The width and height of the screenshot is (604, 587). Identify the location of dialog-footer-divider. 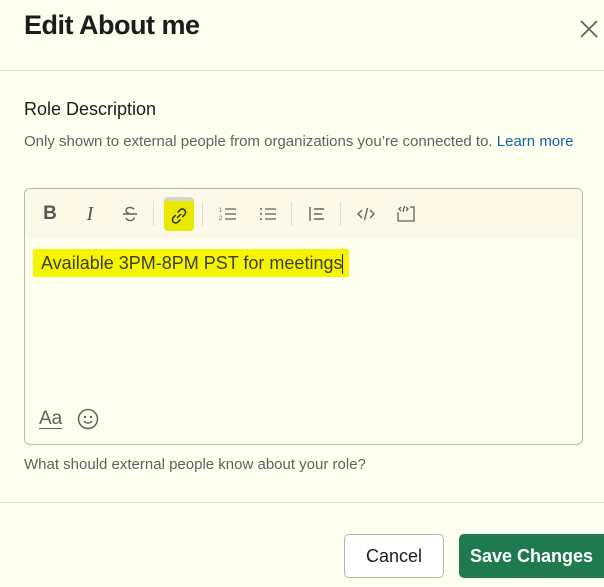
(302, 502).